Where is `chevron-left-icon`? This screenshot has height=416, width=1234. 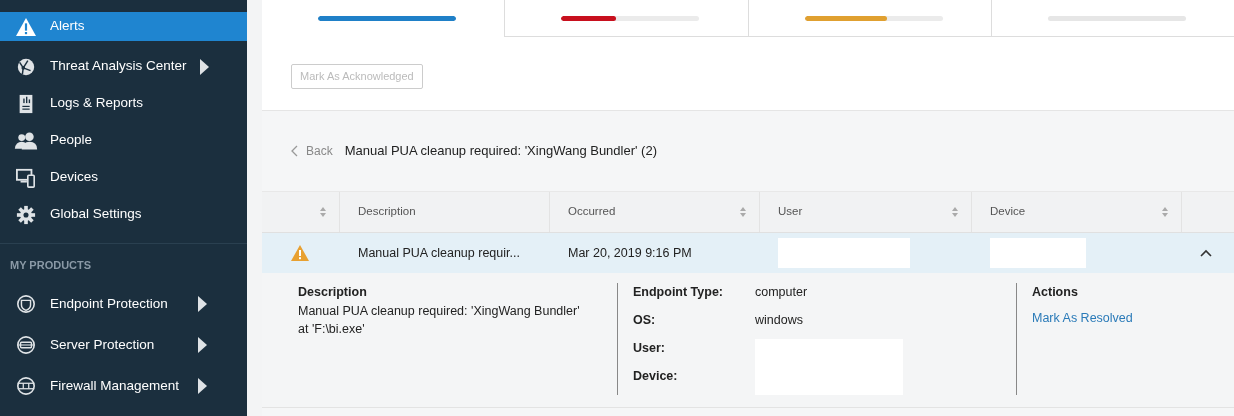
chevron-left-icon is located at coordinates (294, 151).